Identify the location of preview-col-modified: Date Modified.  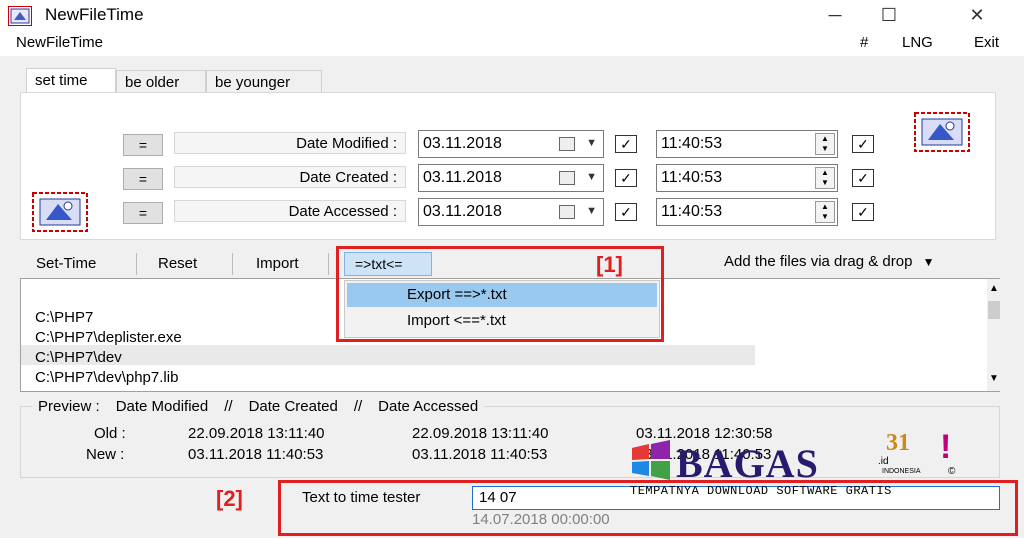
(162, 406).